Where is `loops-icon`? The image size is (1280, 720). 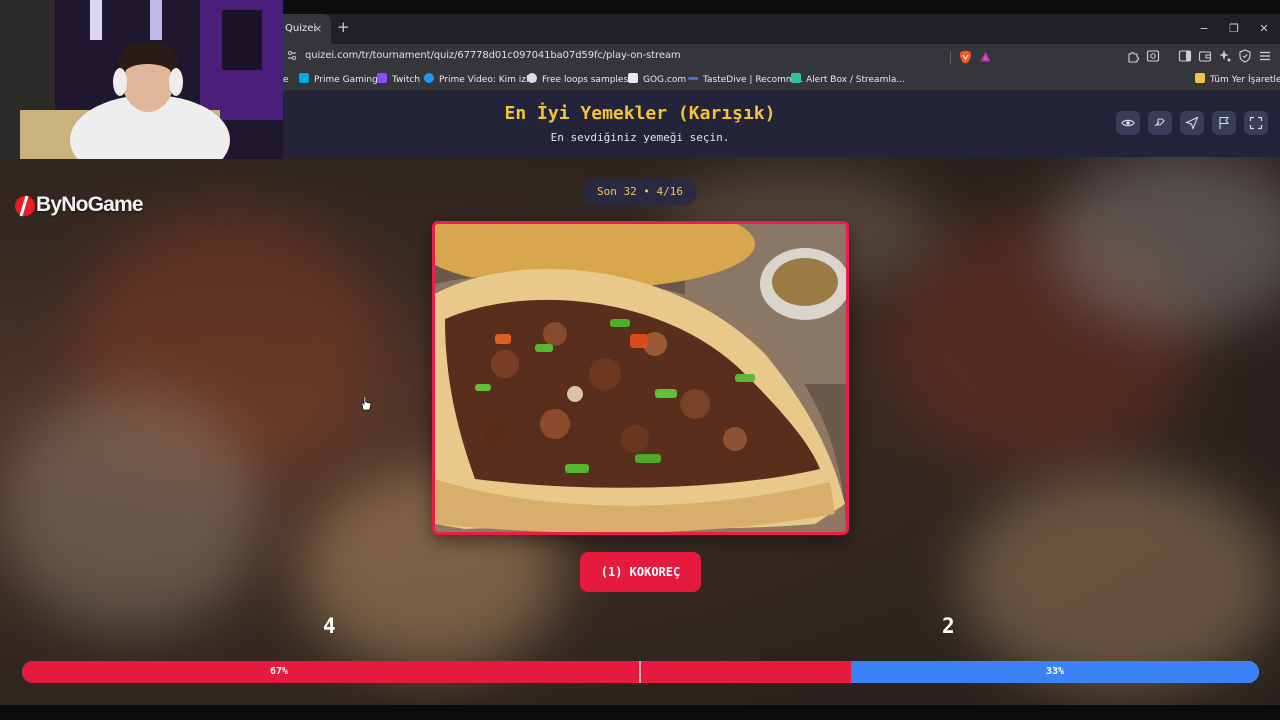 loops-icon is located at coordinates (532, 78).